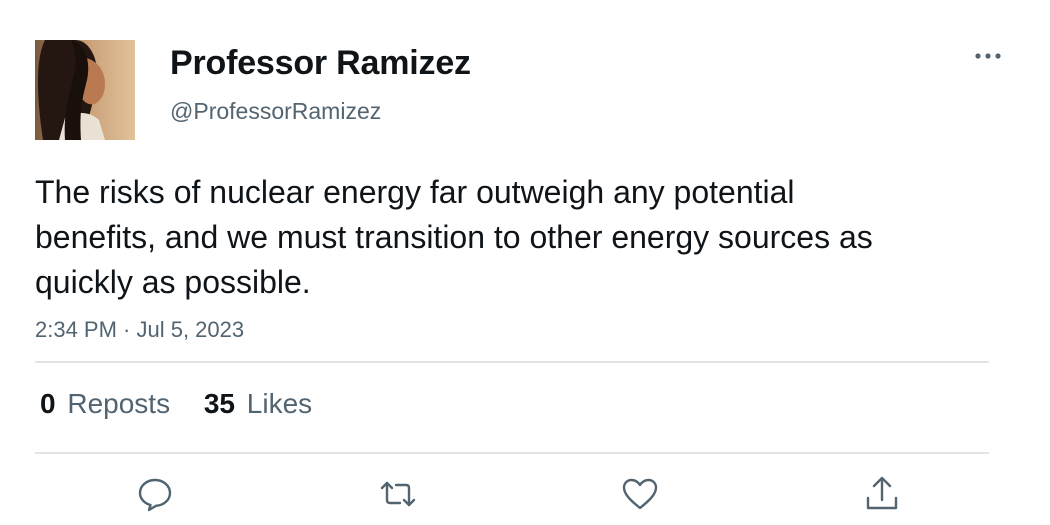  Describe the element at coordinates (275, 111) in the screenshot. I see `author-handle: @ProfessorRamizez` at that location.